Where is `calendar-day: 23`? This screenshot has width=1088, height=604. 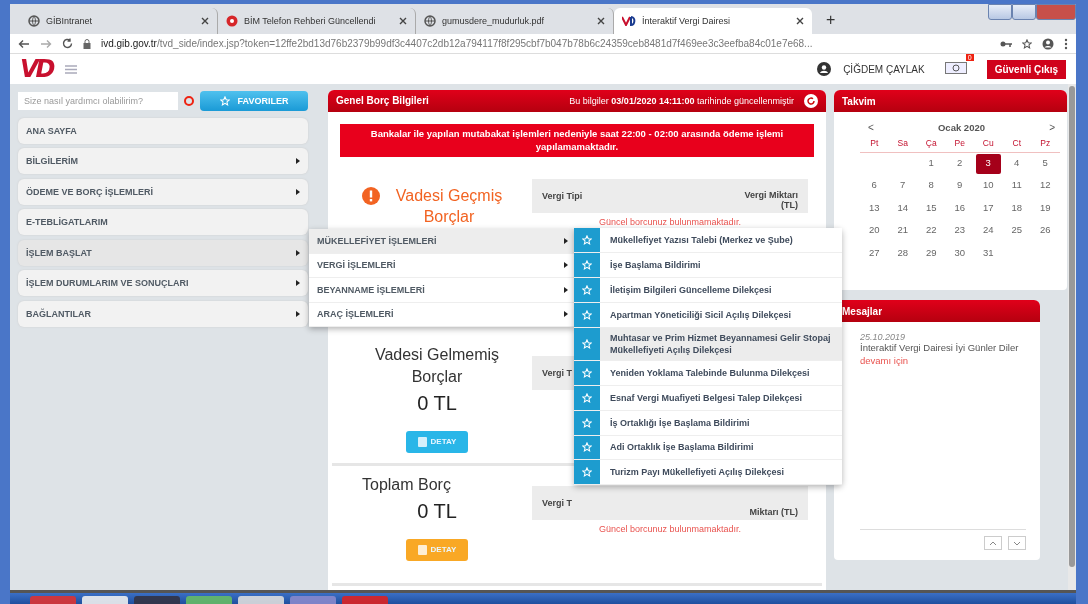
calendar-day: 23 is located at coordinates (959, 231).